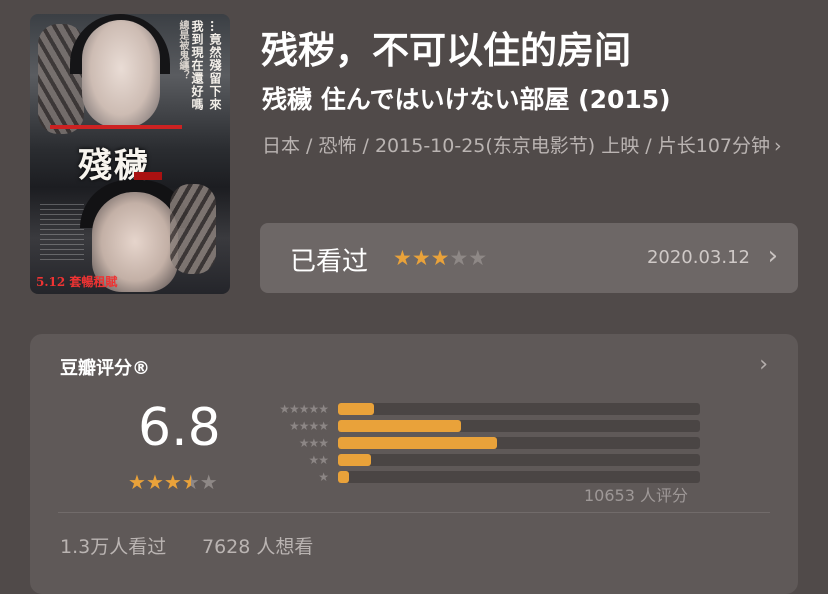  I want to click on user-rating-stars: ★★★★★, so click(440, 258).